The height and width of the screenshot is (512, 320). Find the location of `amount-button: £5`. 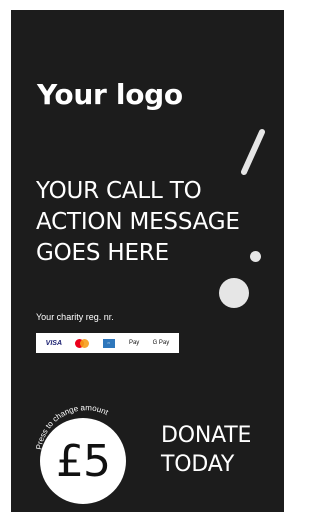

amount-button: £5 is located at coordinates (83, 461).